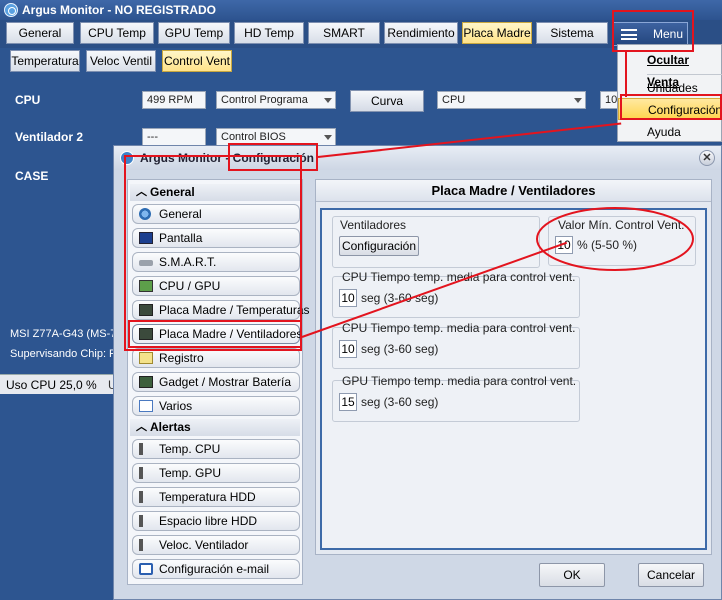 The width and height of the screenshot is (722, 600). Describe the element at coordinates (421, 33) in the screenshot. I see `tab-rendimiento: Rendimiento` at that location.